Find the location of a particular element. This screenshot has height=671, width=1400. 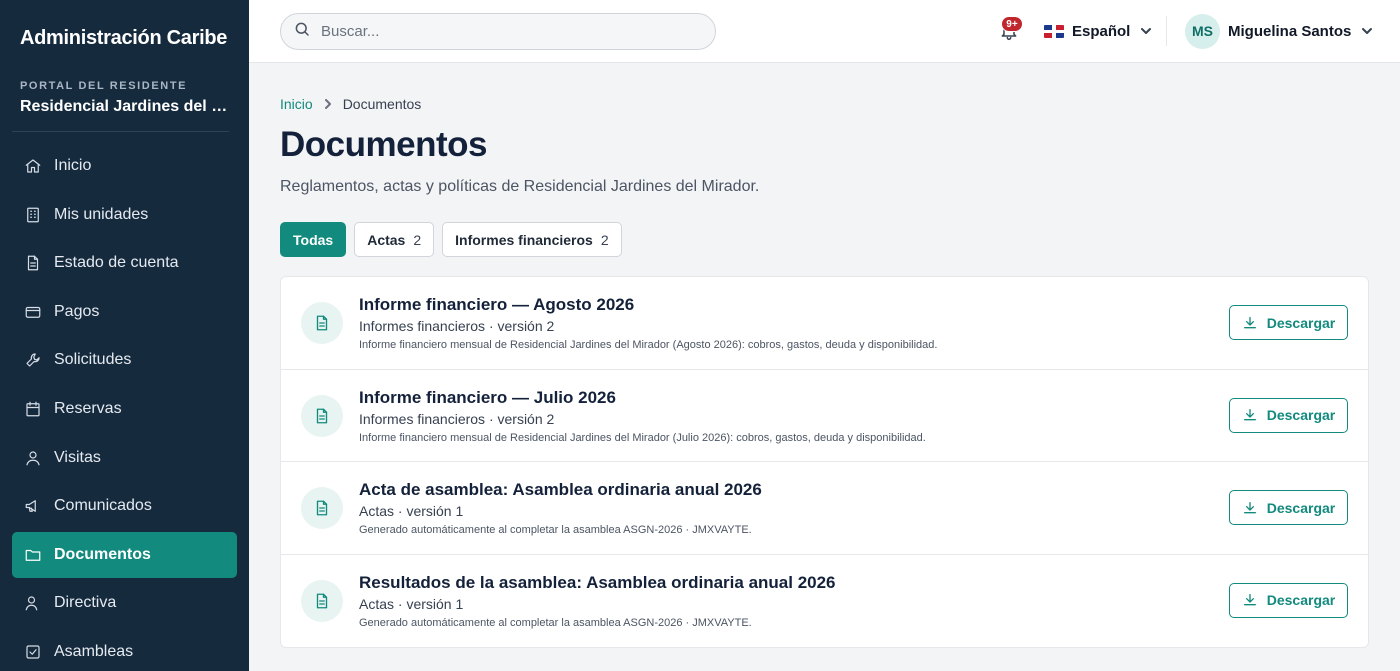

sidebar-item-label: Pagos is located at coordinates (77, 311).